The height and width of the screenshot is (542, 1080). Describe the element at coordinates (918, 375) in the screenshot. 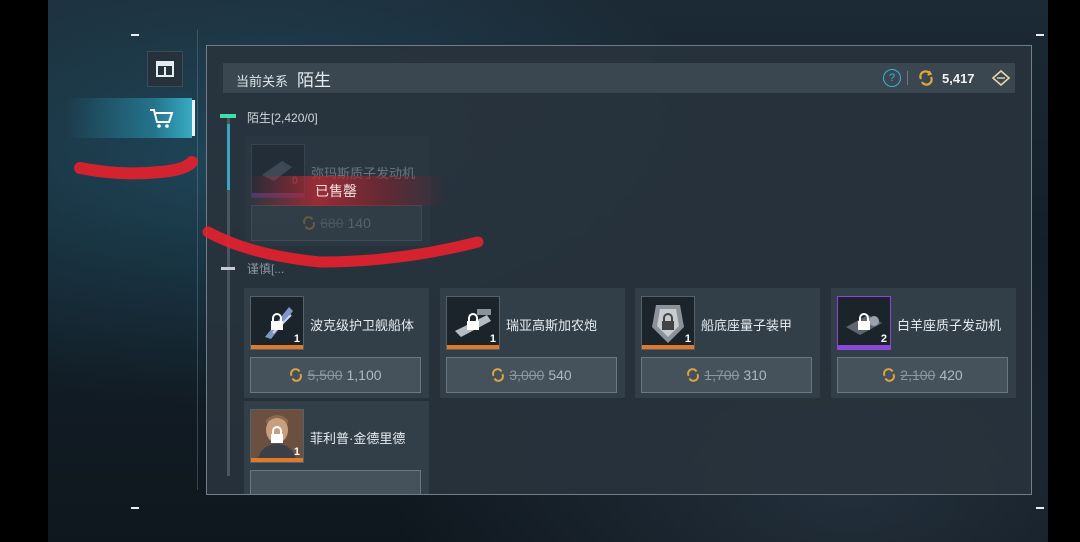

I see `original-price: 2,100` at that location.